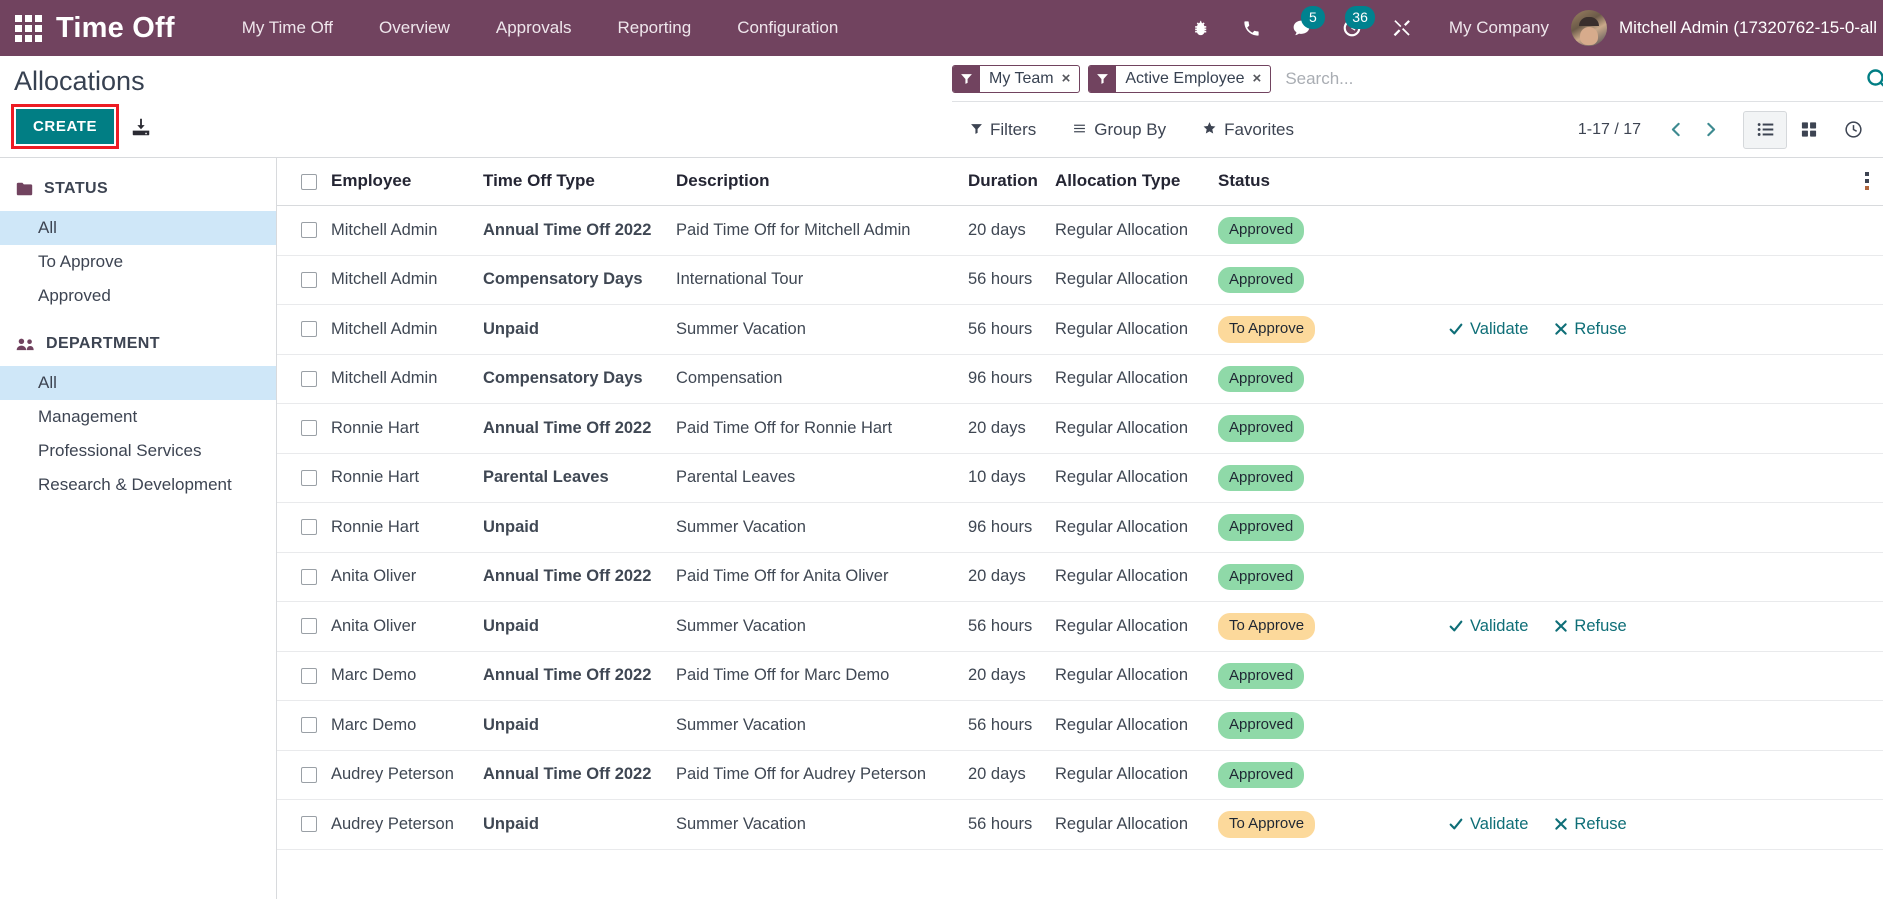 The width and height of the screenshot is (1883, 899). I want to click on sidebar-divider, so click(138, 324).